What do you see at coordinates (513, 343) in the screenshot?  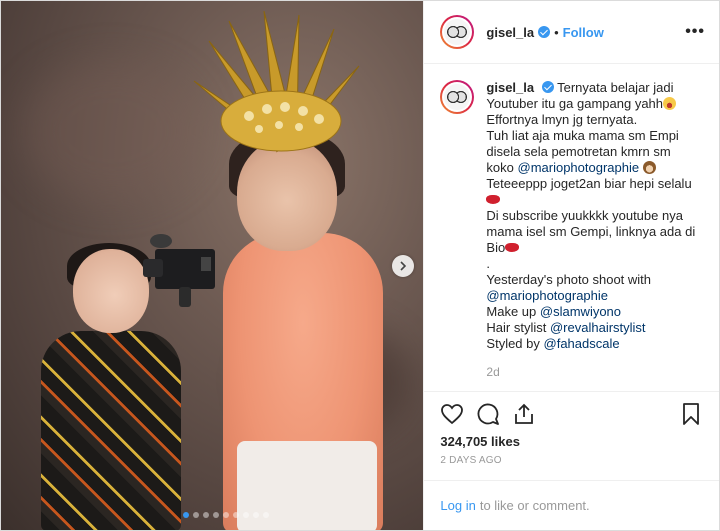 I see `caption-text: Styled by` at bounding box center [513, 343].